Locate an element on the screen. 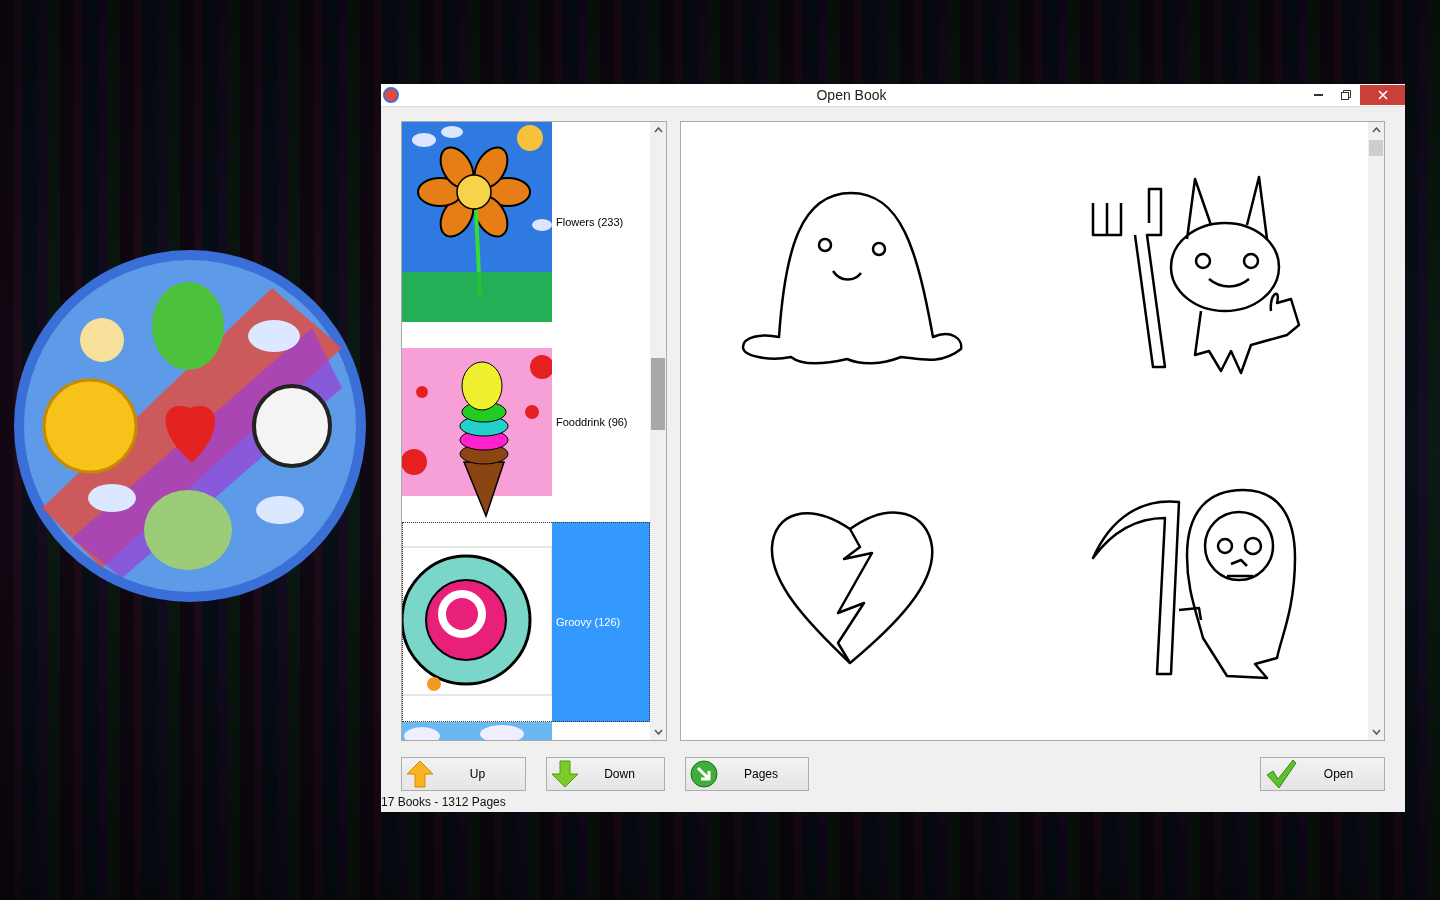 Image resolution: width=1440 pixels, height=900 pixels. down-arrow-icon is located at coordinates (565, 774).